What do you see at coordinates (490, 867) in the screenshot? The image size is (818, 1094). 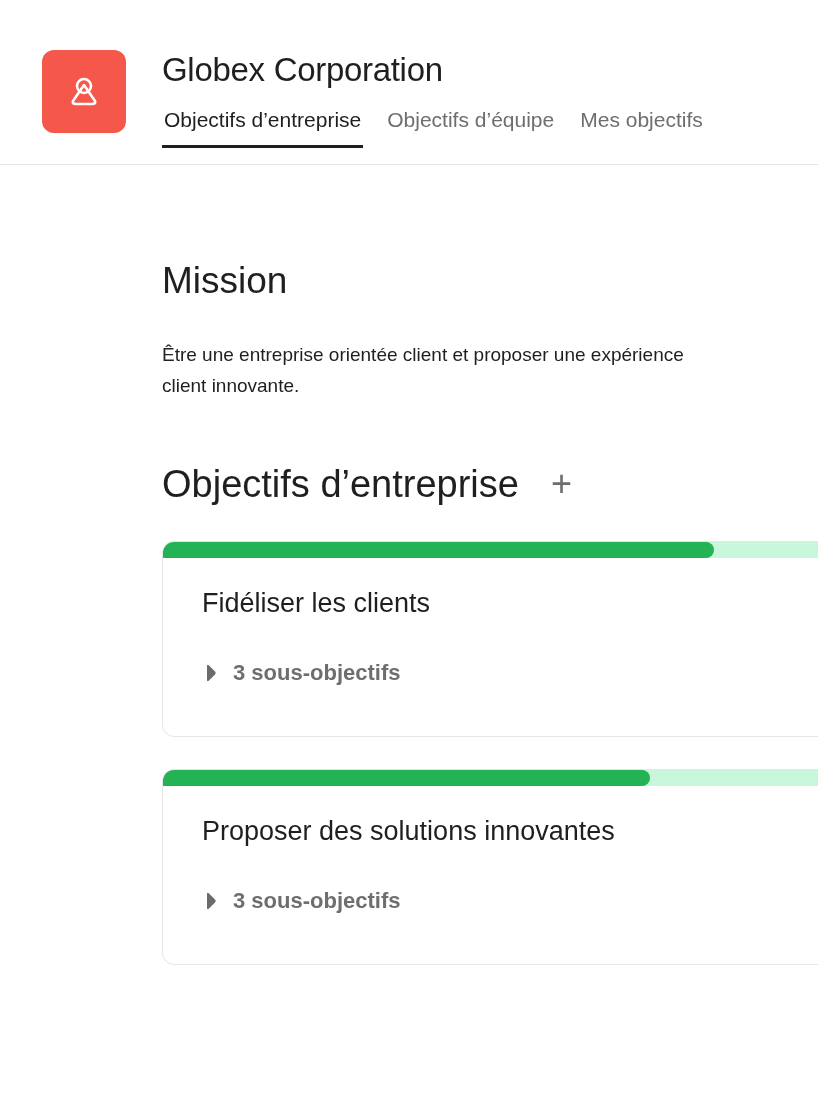 I see `goal-card: Proposer des solutions innovantes 3 sous-objectifs` at bounding box center [490, 867].